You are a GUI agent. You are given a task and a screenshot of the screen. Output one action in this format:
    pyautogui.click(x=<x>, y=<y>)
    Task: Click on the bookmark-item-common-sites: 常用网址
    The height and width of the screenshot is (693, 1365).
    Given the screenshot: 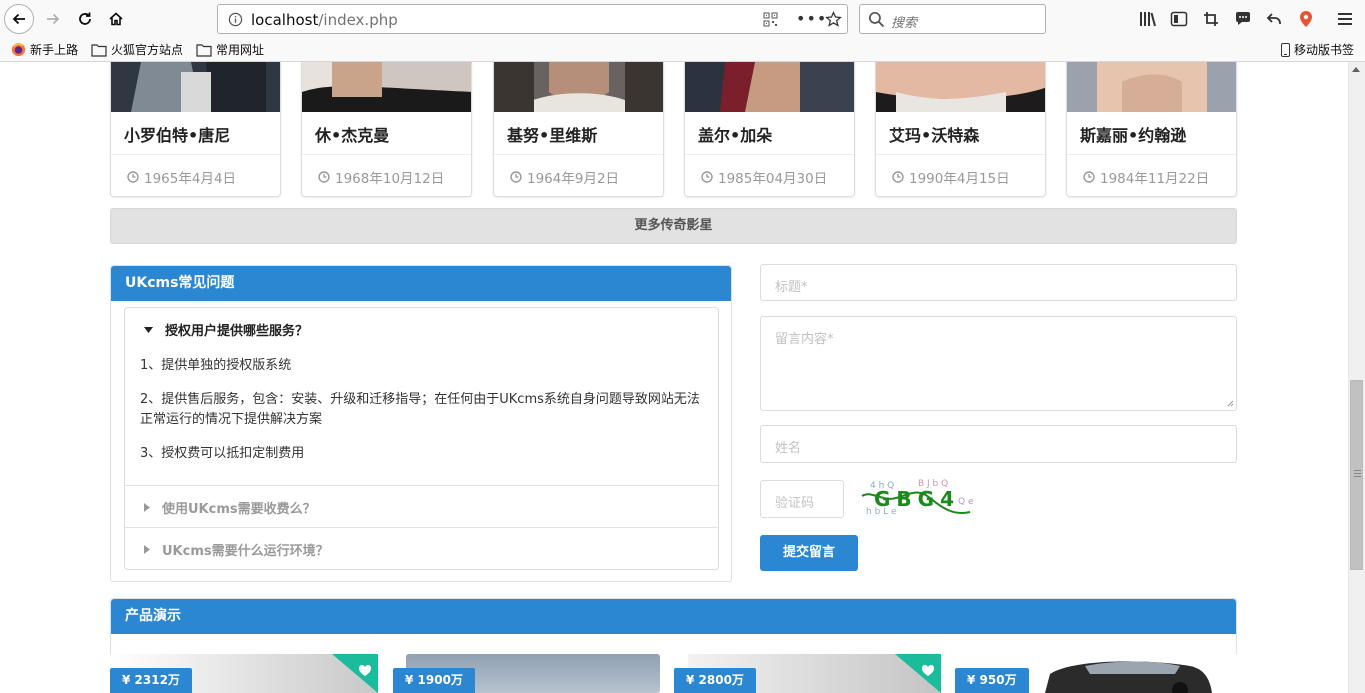 What is the action you would take?
    pyautogui.click(x=230, y=49)
    